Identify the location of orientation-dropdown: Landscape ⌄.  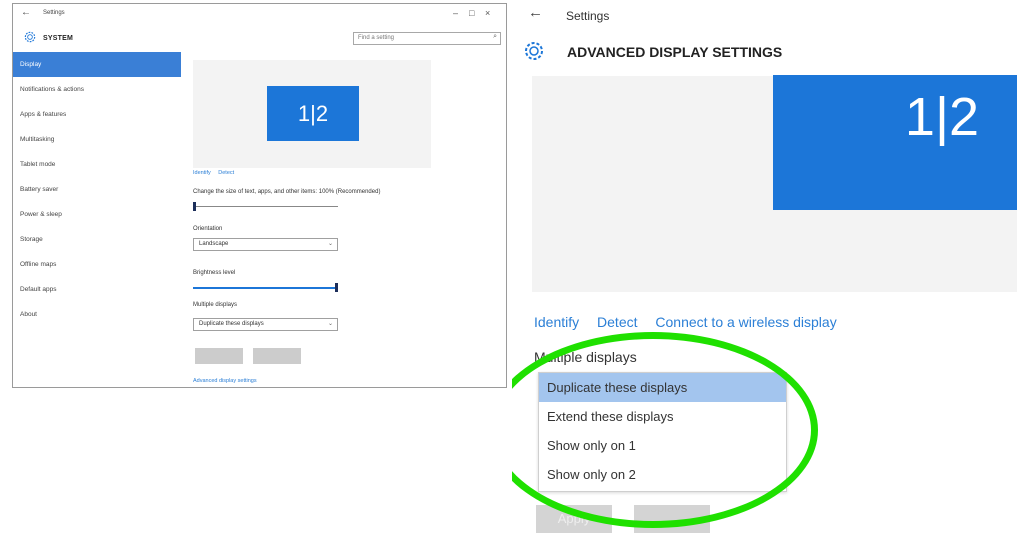
(265, 244).